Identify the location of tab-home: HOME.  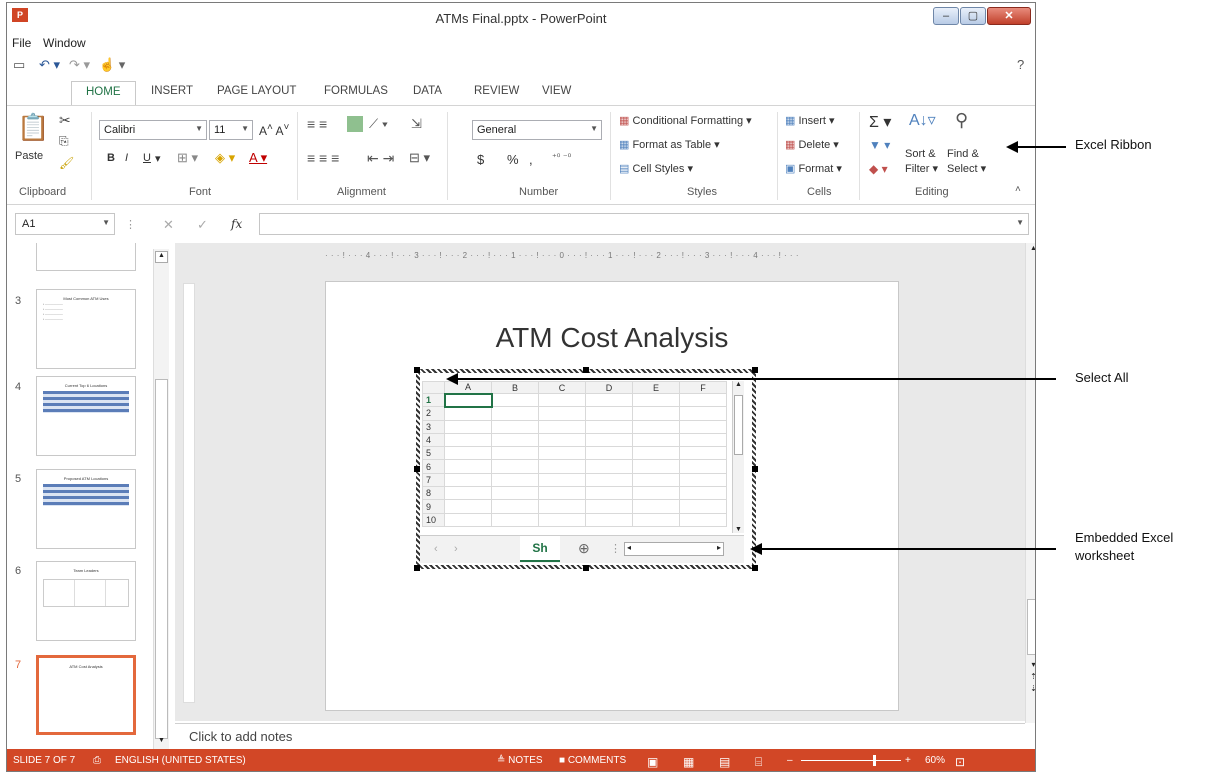
(103, 93).